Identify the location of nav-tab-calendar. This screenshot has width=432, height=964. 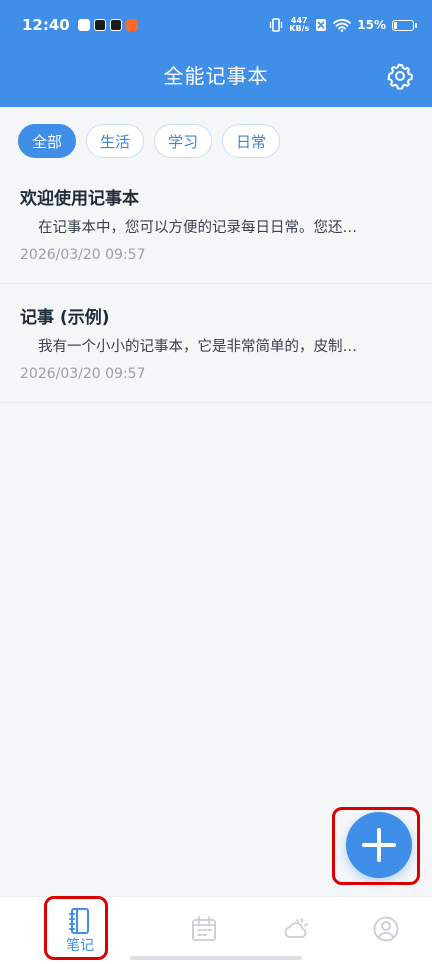
(204, 930).